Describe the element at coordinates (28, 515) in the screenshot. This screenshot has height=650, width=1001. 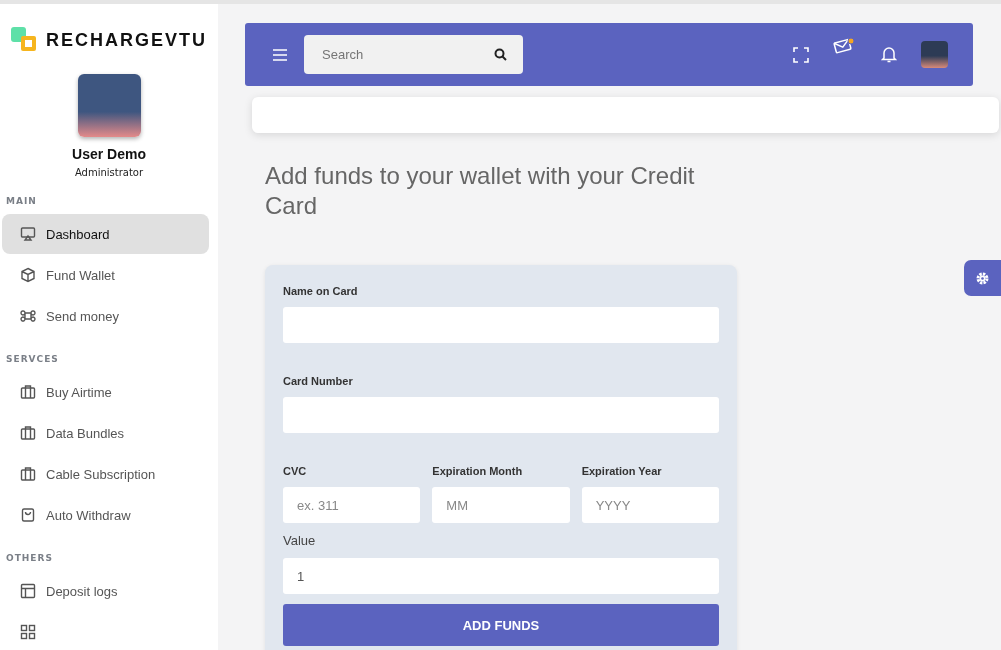
I see `bag-icon` at that location.